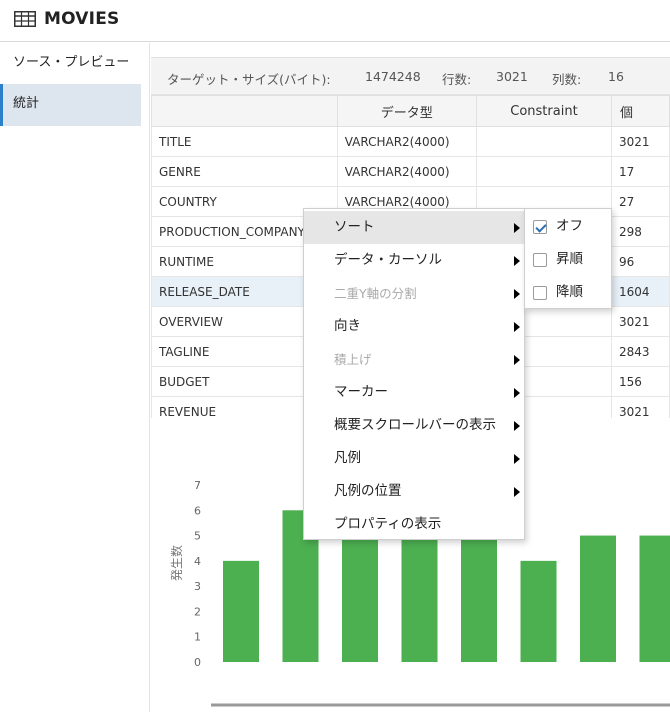  Describe the element at coordinates (244, 141) in the screenshot. I see `cell-name: TITLE` at that location.